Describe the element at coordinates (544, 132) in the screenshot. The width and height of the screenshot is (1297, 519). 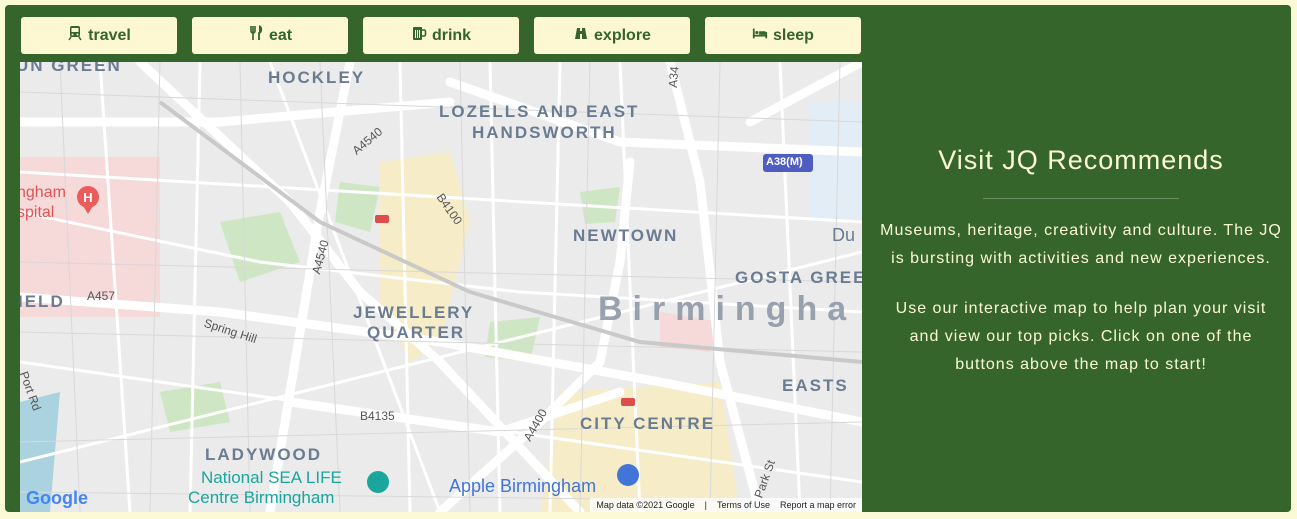
I see `map-label-handsworth: HANDSWORTH` at that location.